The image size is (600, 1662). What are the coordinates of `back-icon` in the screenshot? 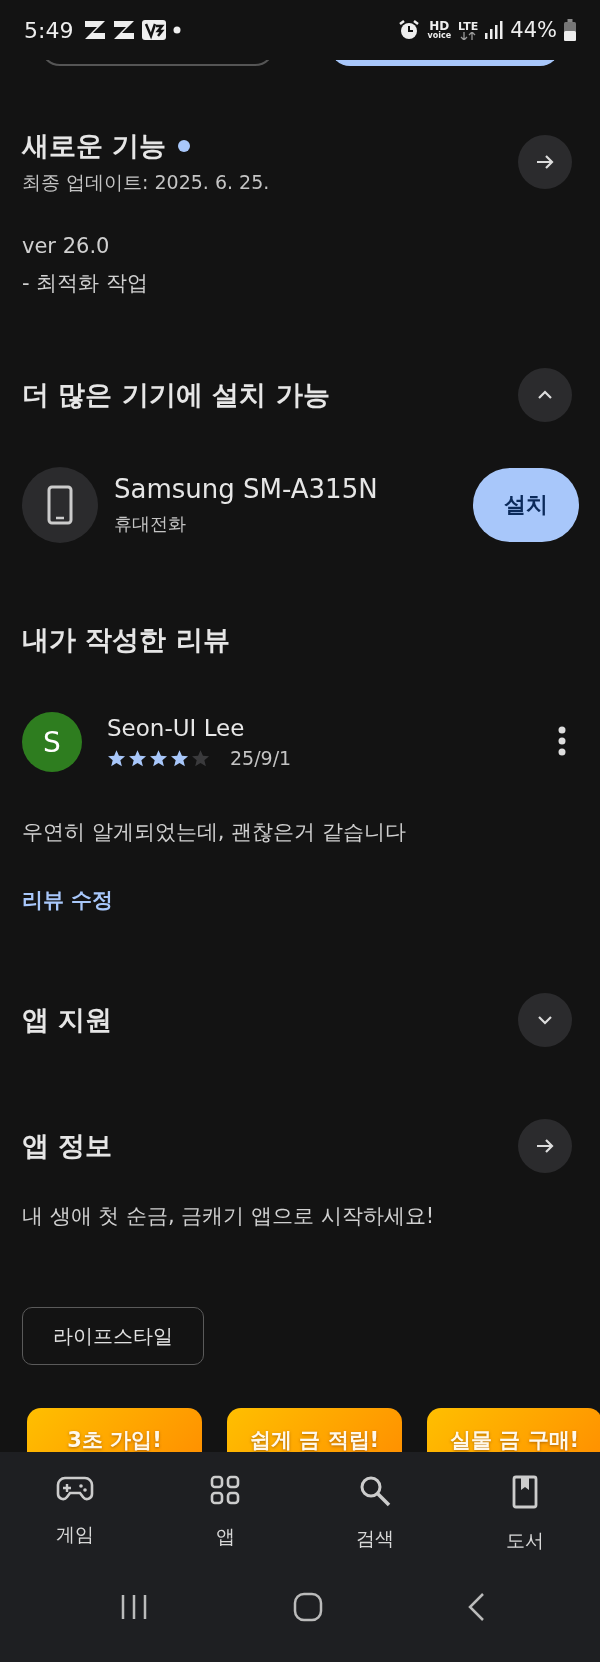 It's located at (476, 1607).